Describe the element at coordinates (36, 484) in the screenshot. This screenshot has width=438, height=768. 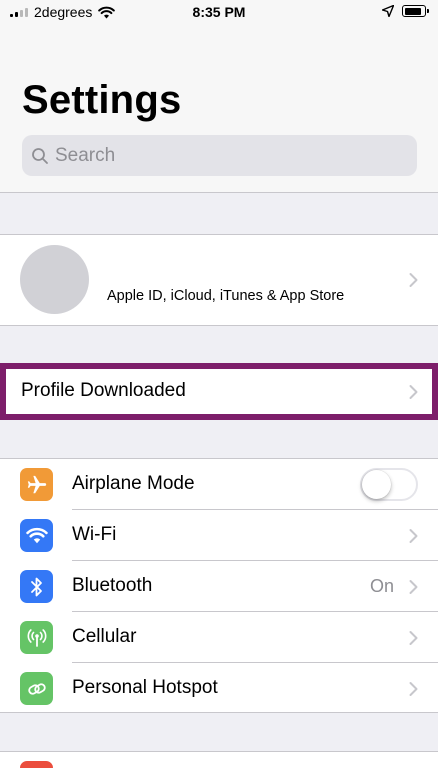
I see `airplane-icon` at that location.